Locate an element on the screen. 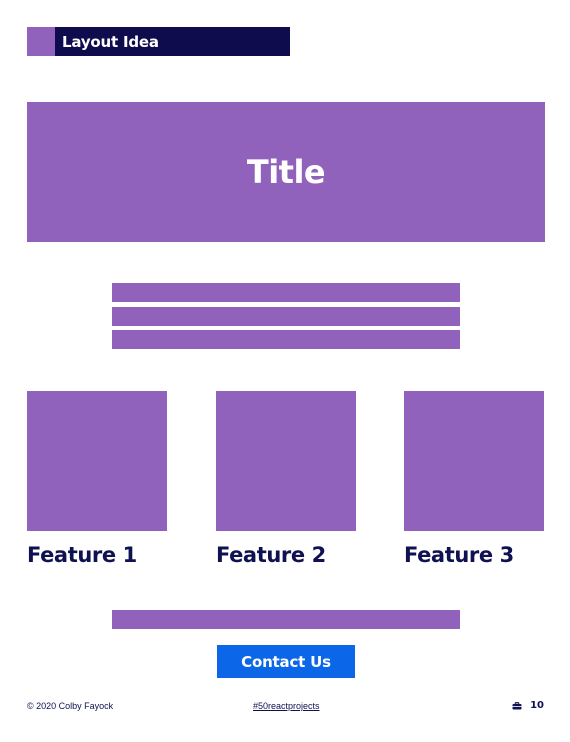 Image resolution: width=570 pixels, height=742 pixels. feature-label: Feature 2 is located at coordinates (271, 555).